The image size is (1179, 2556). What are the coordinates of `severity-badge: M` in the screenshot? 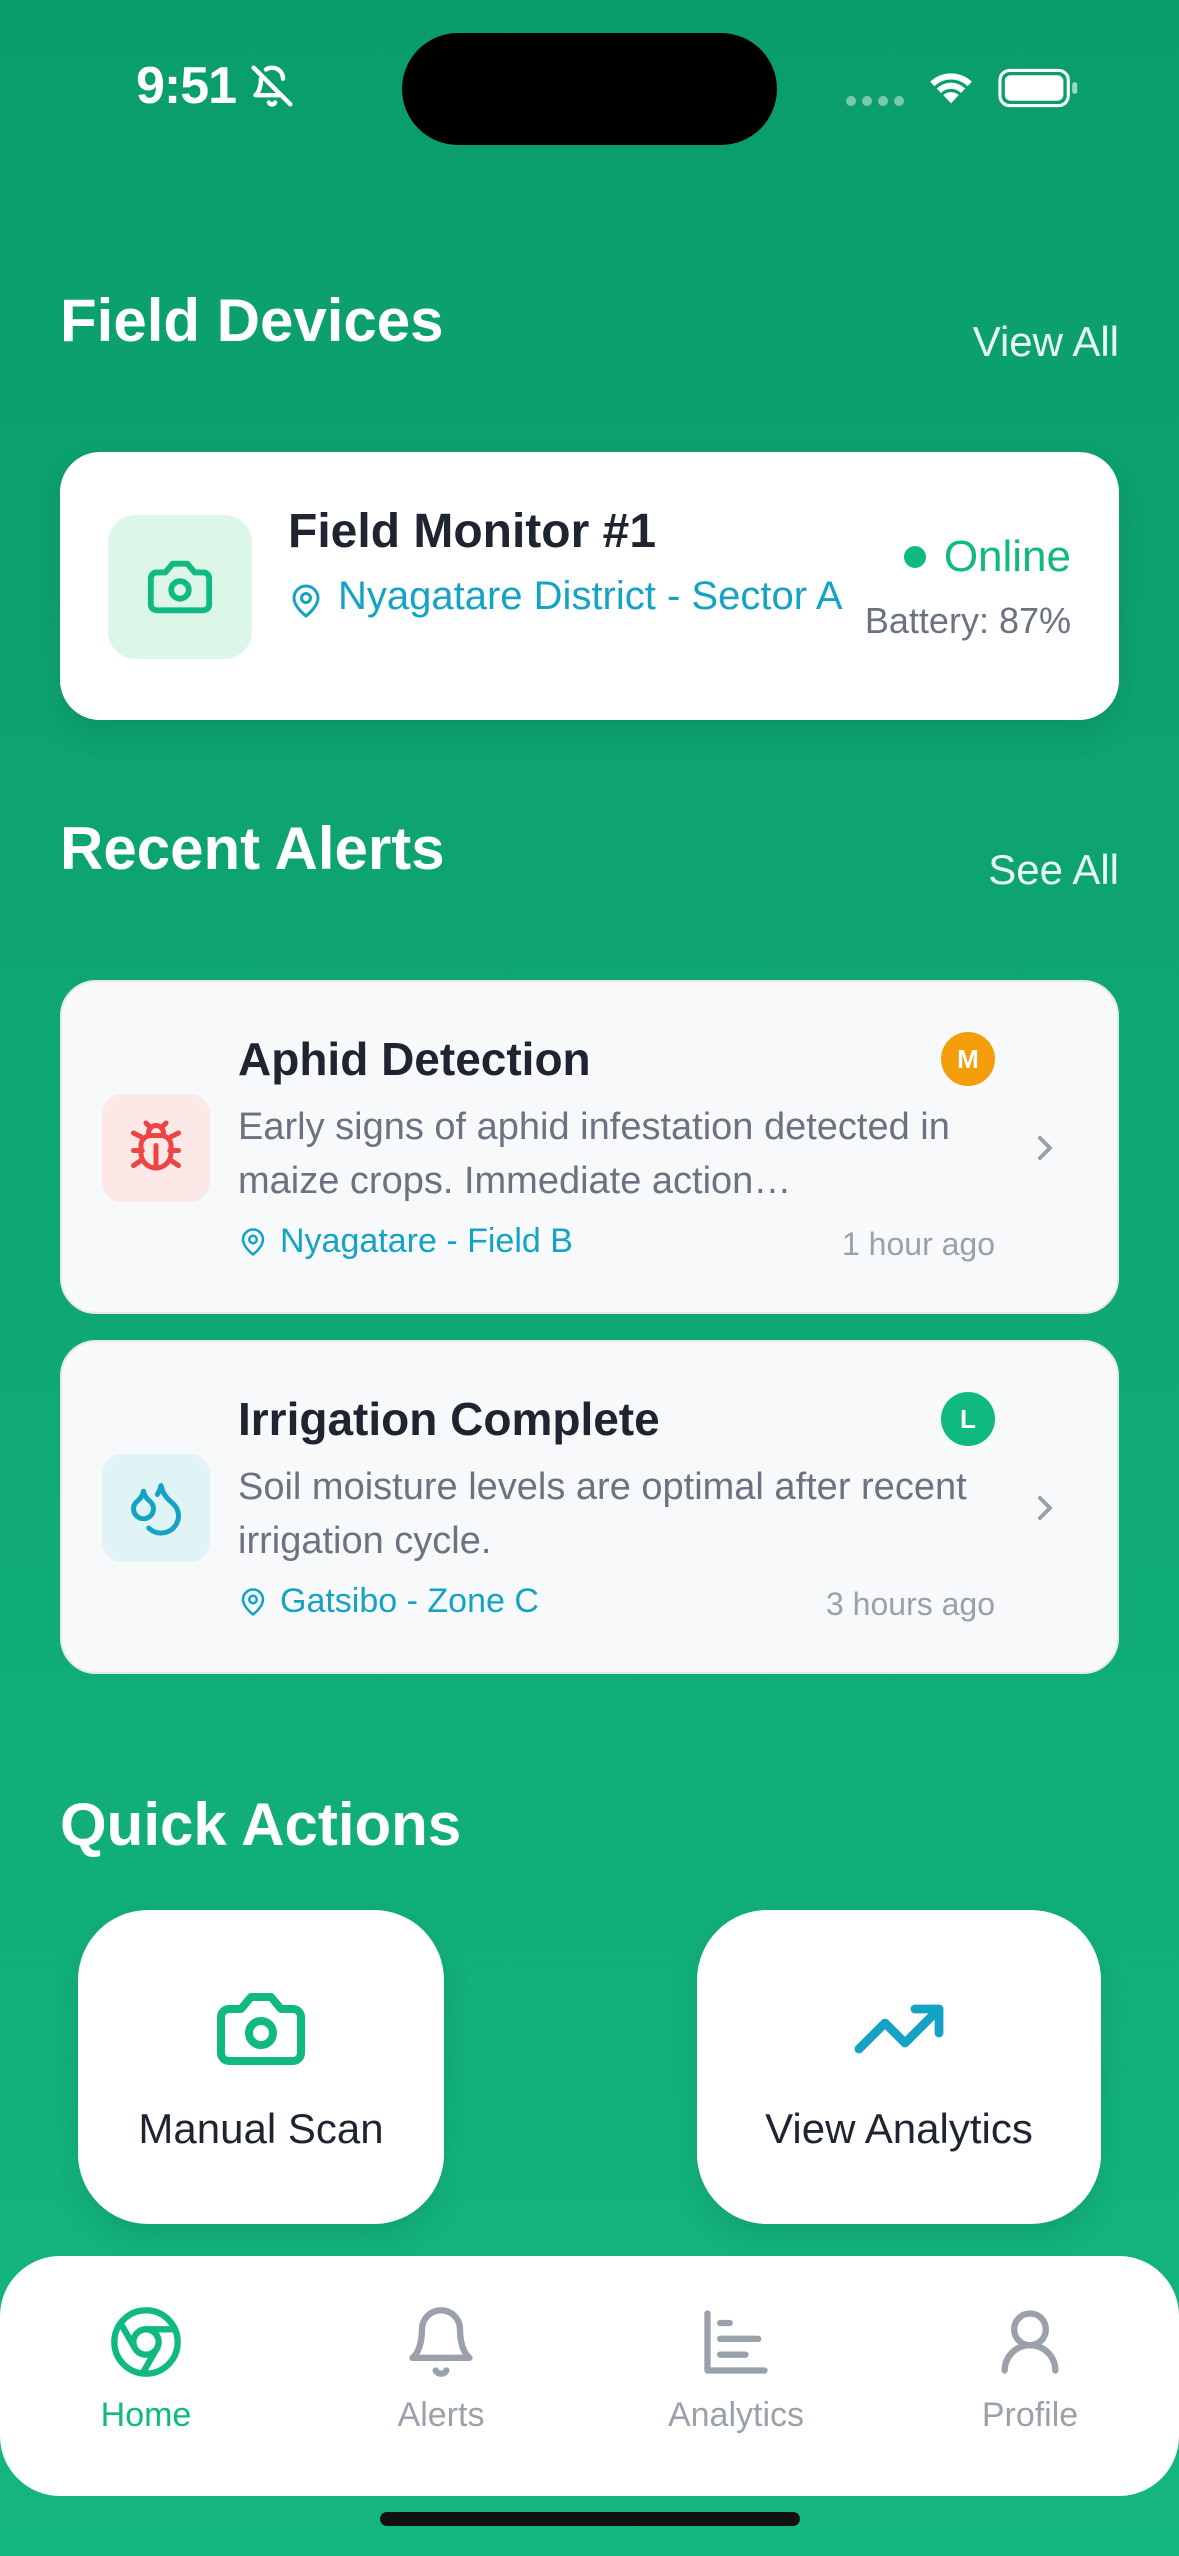 It's located at (968, 1059).